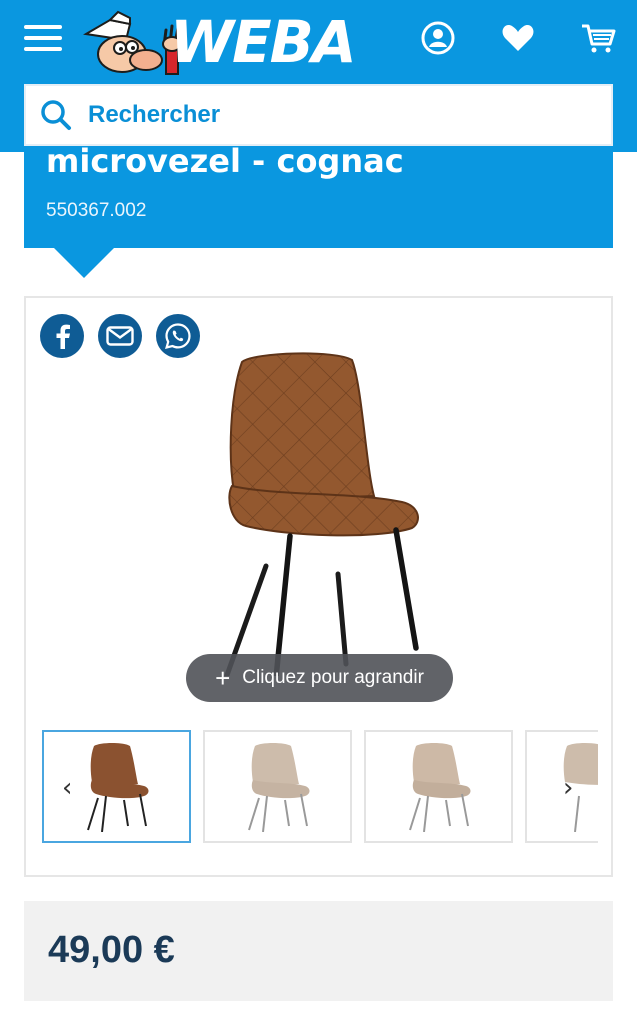  I want to click on logo: WEBA, so click(232, 43).